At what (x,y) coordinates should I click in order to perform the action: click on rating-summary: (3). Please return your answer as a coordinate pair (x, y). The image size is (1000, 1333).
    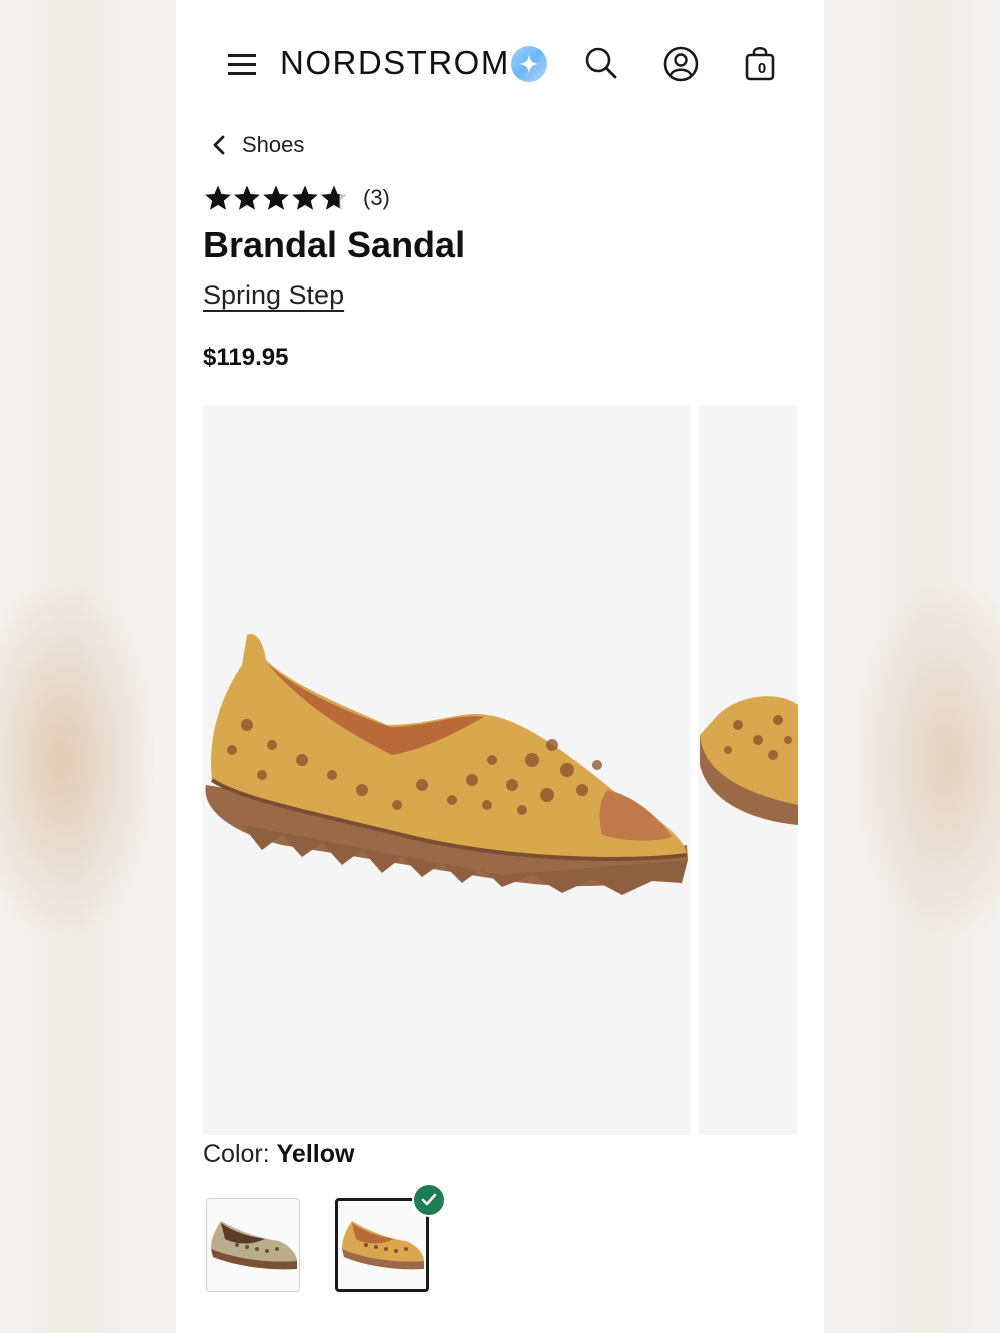
    Looking at the image, I should click on (297, 198).